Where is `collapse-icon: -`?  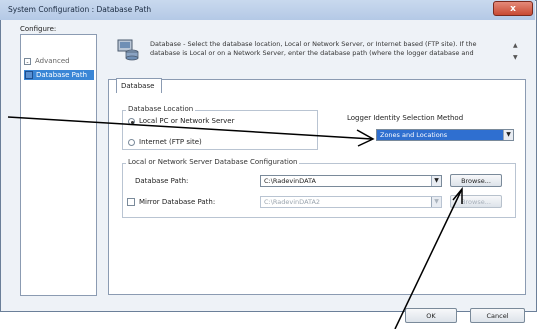
collapse-icon: - is located at coordinates (27, 62).